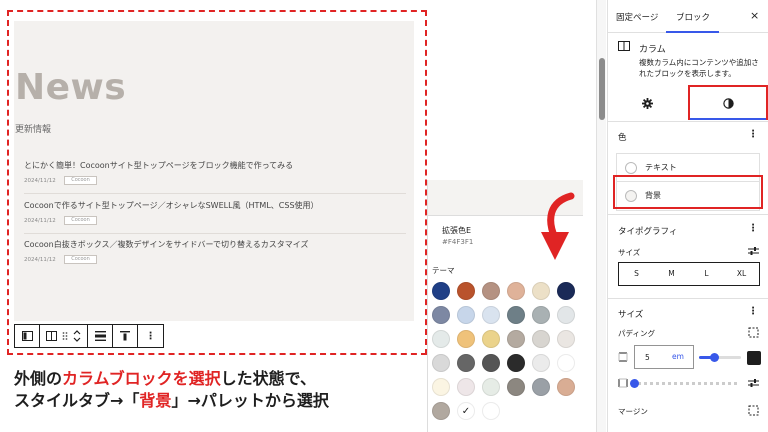 The height and width of the screenshot is (432, 768). Describe the element at coordinates (457, 230) in the screenshot. I see `color-name: 拡張色E` at that location.